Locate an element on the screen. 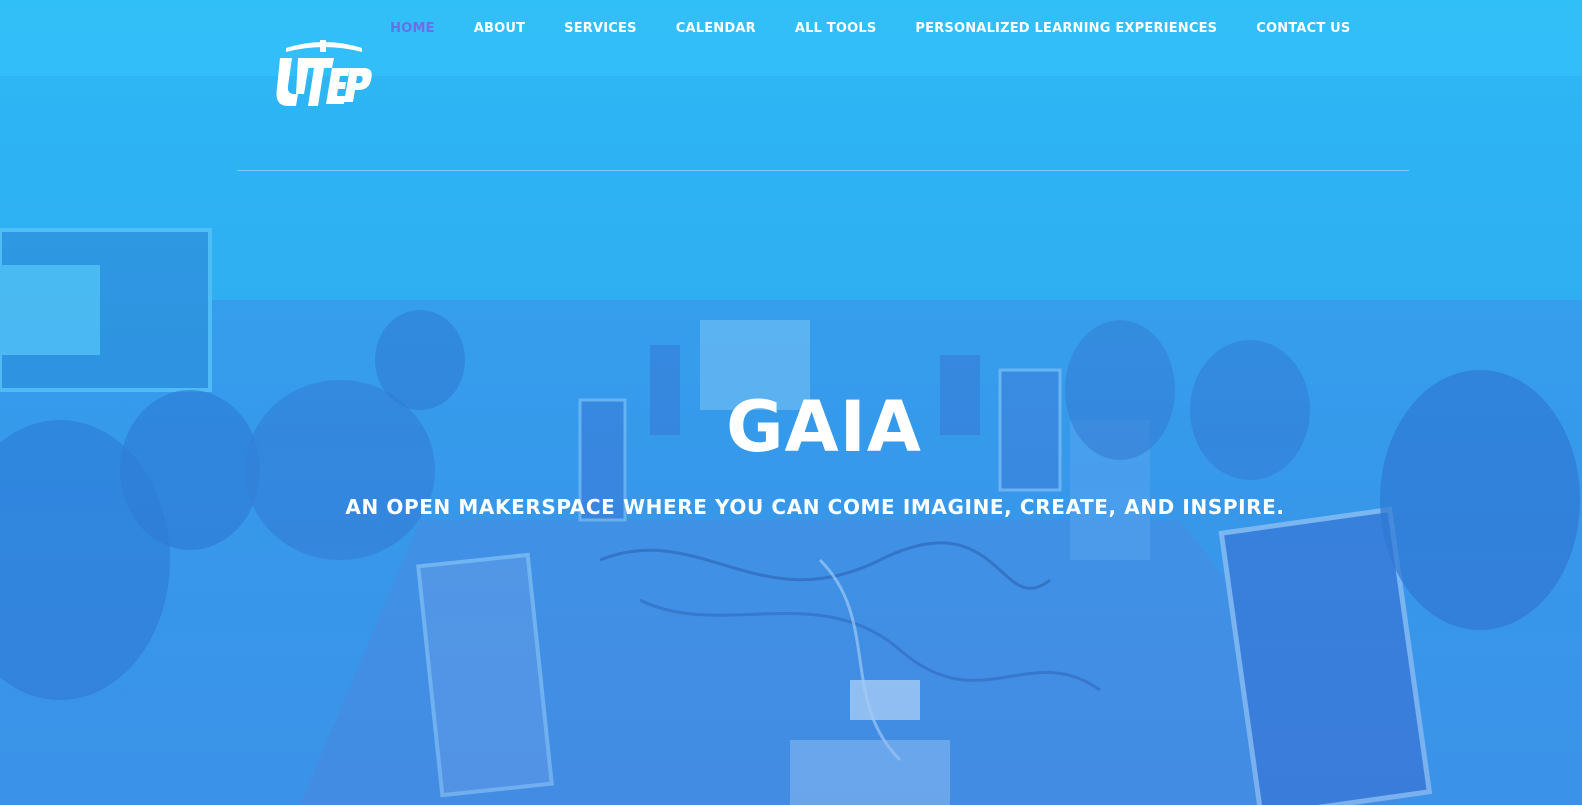 The height and width of the screenshot is (805, 1582). nav-home: HOME is located at coordinates (413, 29).